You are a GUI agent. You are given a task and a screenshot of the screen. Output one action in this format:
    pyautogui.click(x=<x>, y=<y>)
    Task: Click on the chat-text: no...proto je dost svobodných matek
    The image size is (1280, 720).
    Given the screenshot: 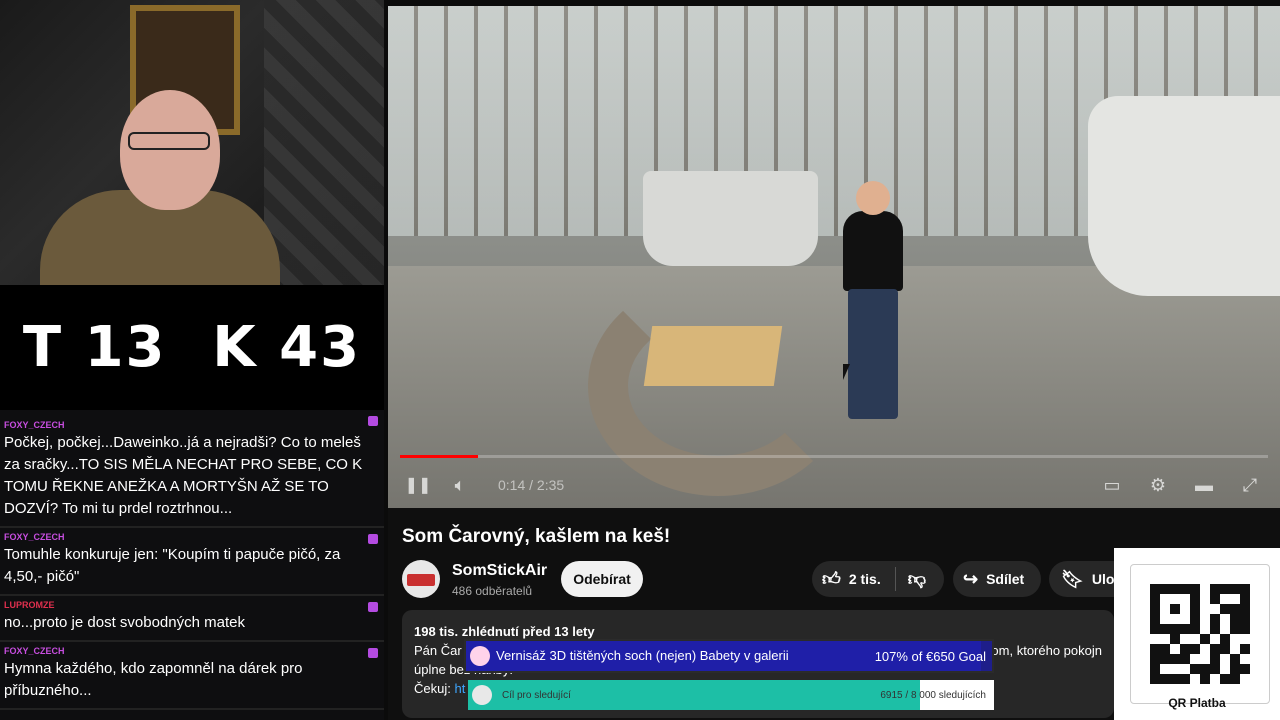 What is the action you would take?
    pyautogui.click(x=124, y=622)
    